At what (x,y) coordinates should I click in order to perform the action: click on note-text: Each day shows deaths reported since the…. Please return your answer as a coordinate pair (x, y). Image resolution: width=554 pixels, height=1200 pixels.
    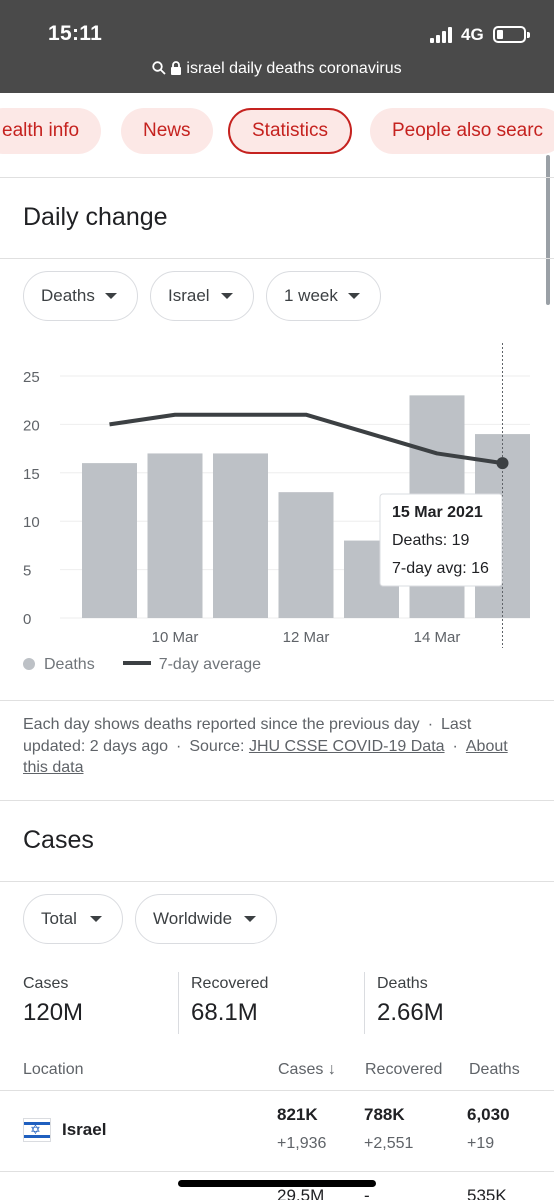
    Looking at the image, I should click on (221, 724).